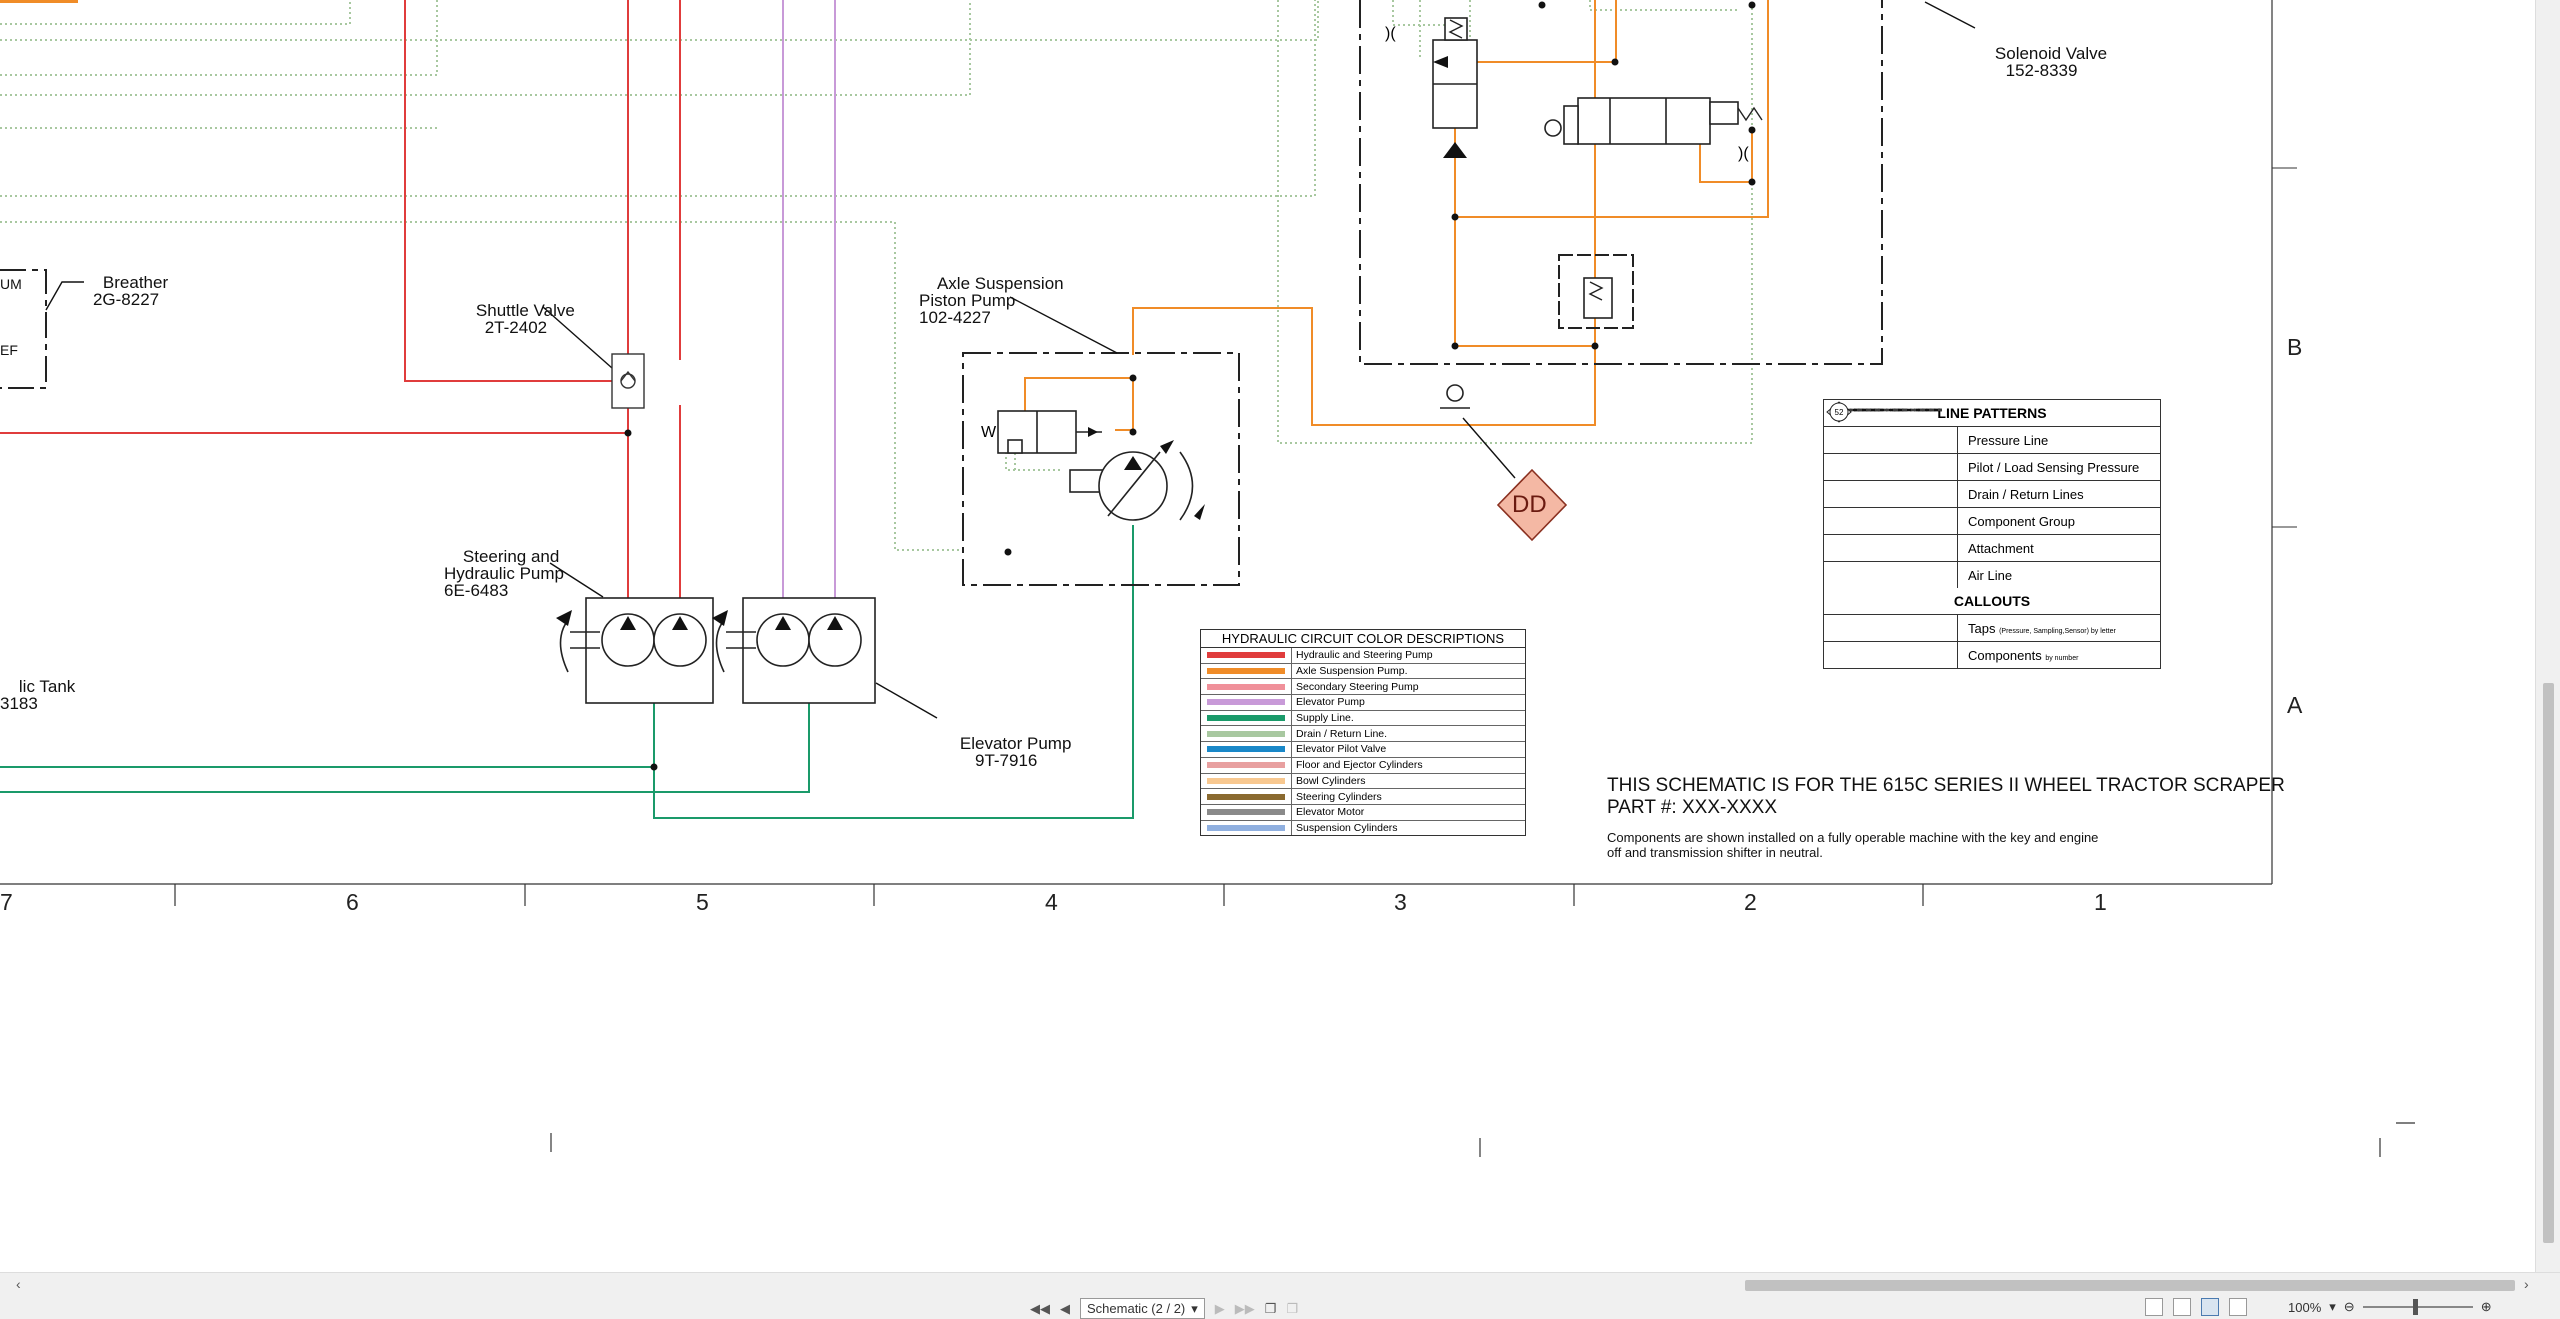  Describe the element at coordinates (2548, 963) in the screenshot. I see `vertical-scroll-thumb` at that location.